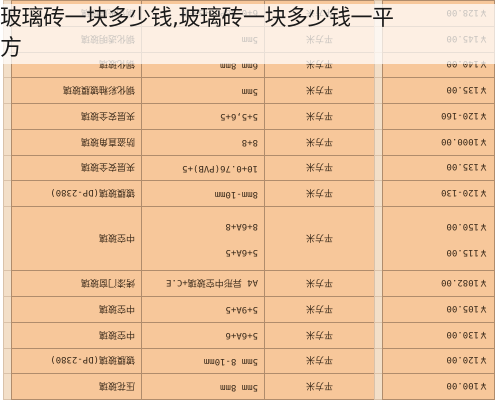  I want to click on table-row: ￥105.00 平方米 5+9A+5 中空玻璃, so click(249, 309).